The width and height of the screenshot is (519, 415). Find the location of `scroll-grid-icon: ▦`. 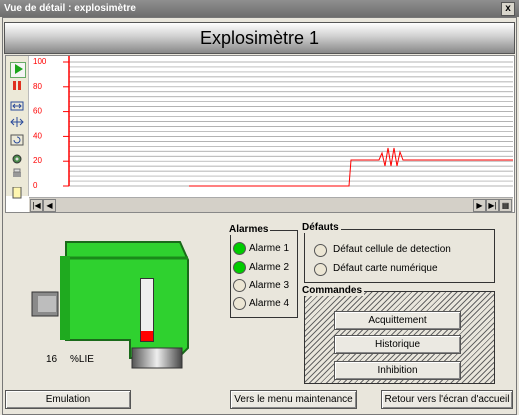

scroll-grid-icon: ▦ is located at coordinates (505, 205).